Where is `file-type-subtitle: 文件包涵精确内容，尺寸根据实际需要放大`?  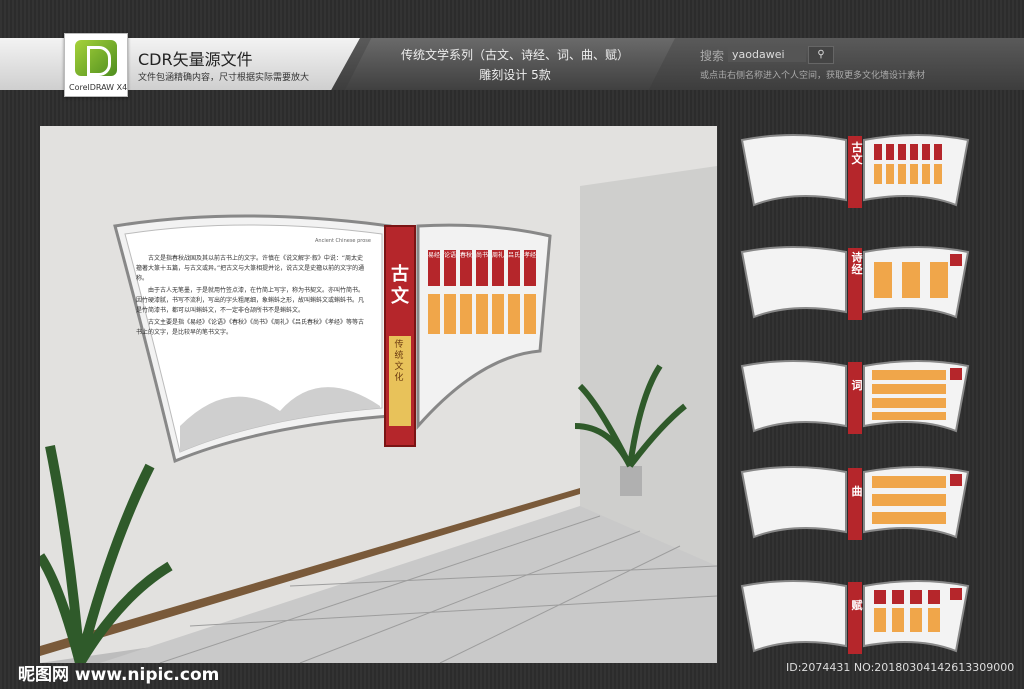 file-type-subtitle: 文件包涵精确内容，尺寸根据实际需要放大 is located at coordinates (224, 78).